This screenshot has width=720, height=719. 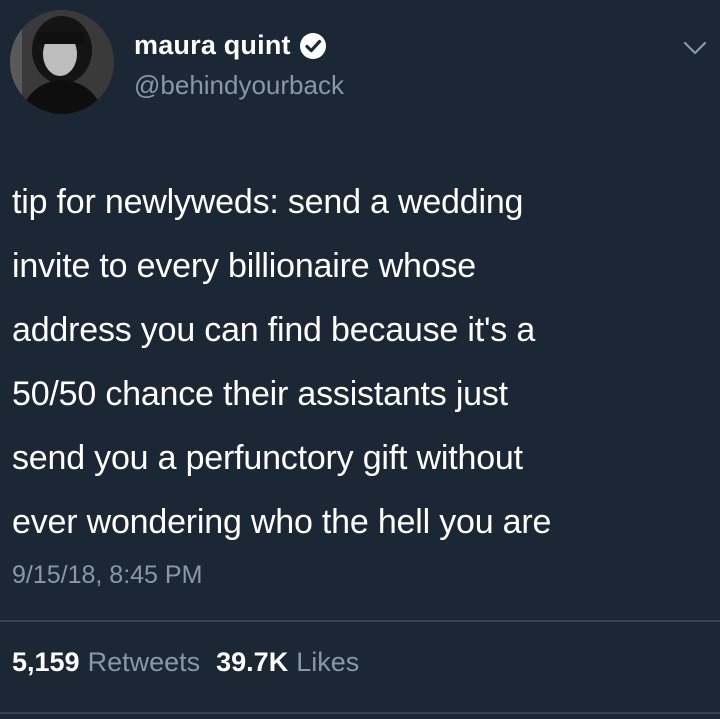 I want to click on tweet-text-line: send you a perfunctory gift without, so click(x=267, y=458).